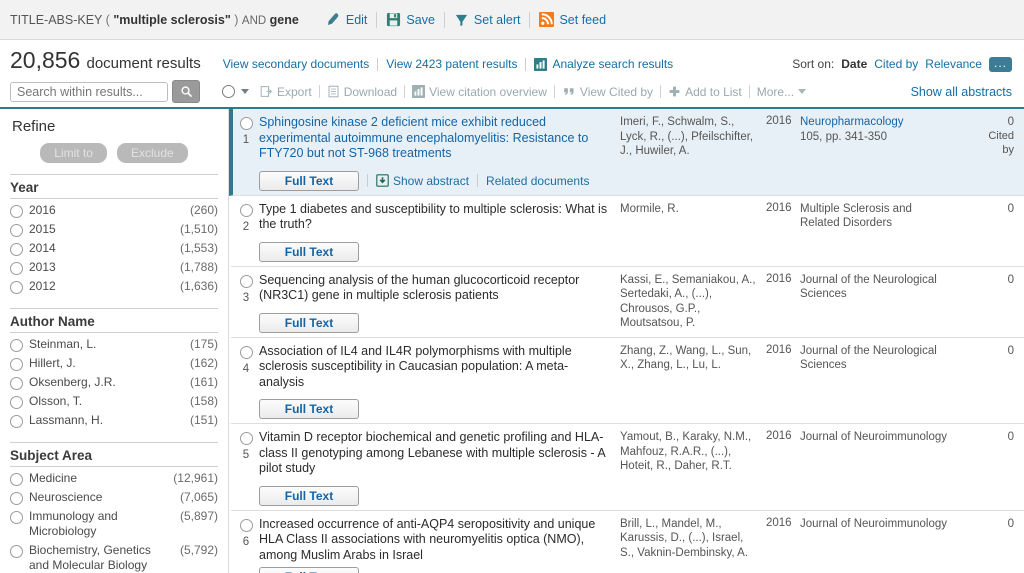 The height and width of the screenshot is (573, 1024). Describe the element at coordinates (186, 91) in the screenshot. I see `search-within-submit-button` at that location.